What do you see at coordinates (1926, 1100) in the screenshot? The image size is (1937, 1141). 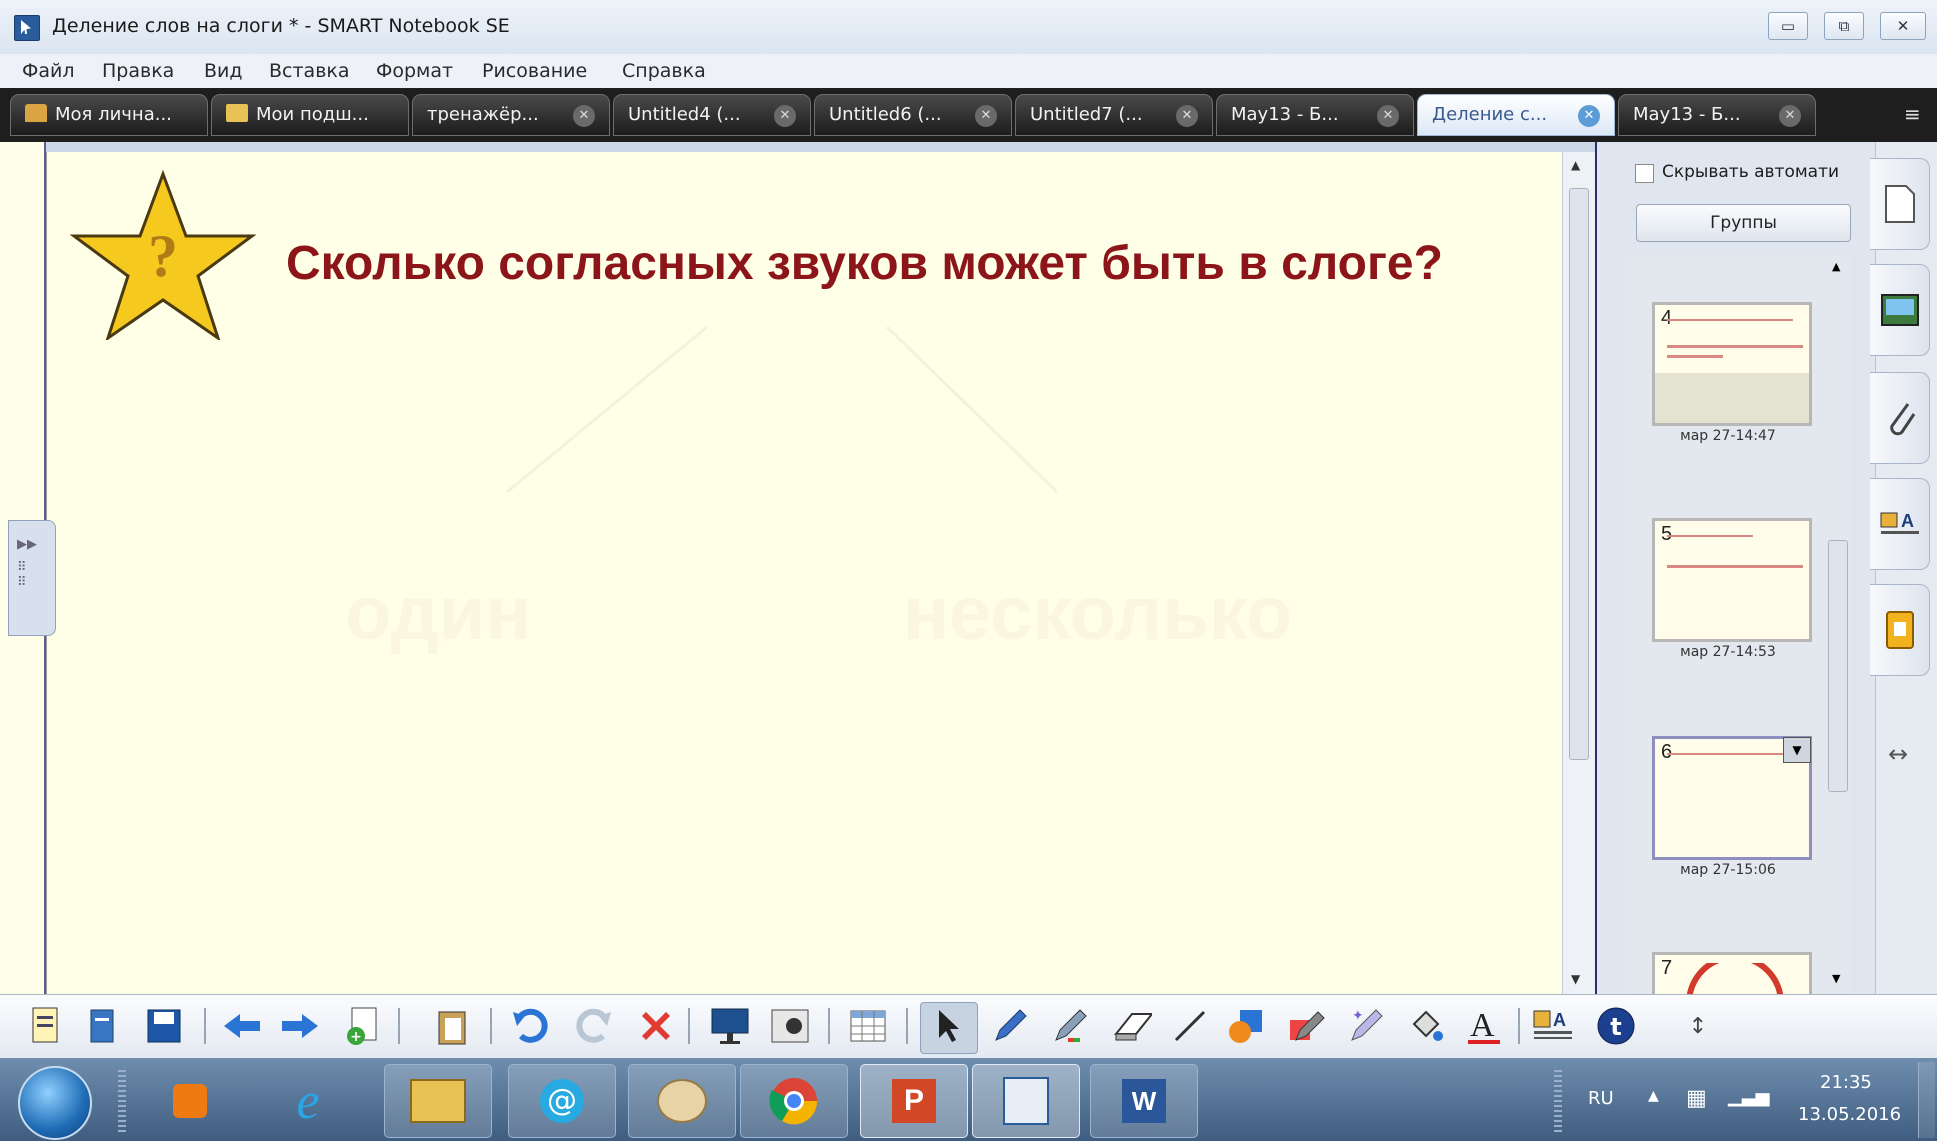 I see `show-desktop-button` at bounding box center [1926, 1100].